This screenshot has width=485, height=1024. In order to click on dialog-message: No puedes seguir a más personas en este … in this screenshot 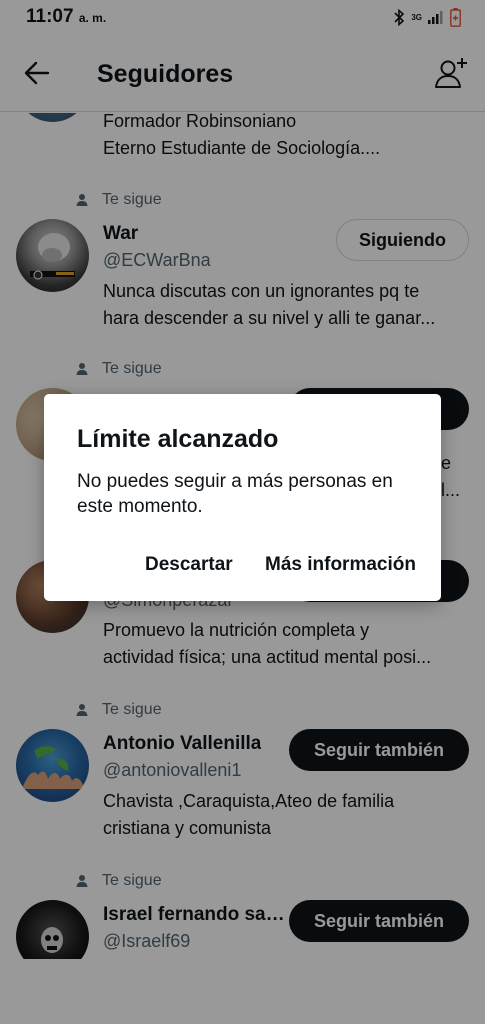, I will do `click(235, 494)`.